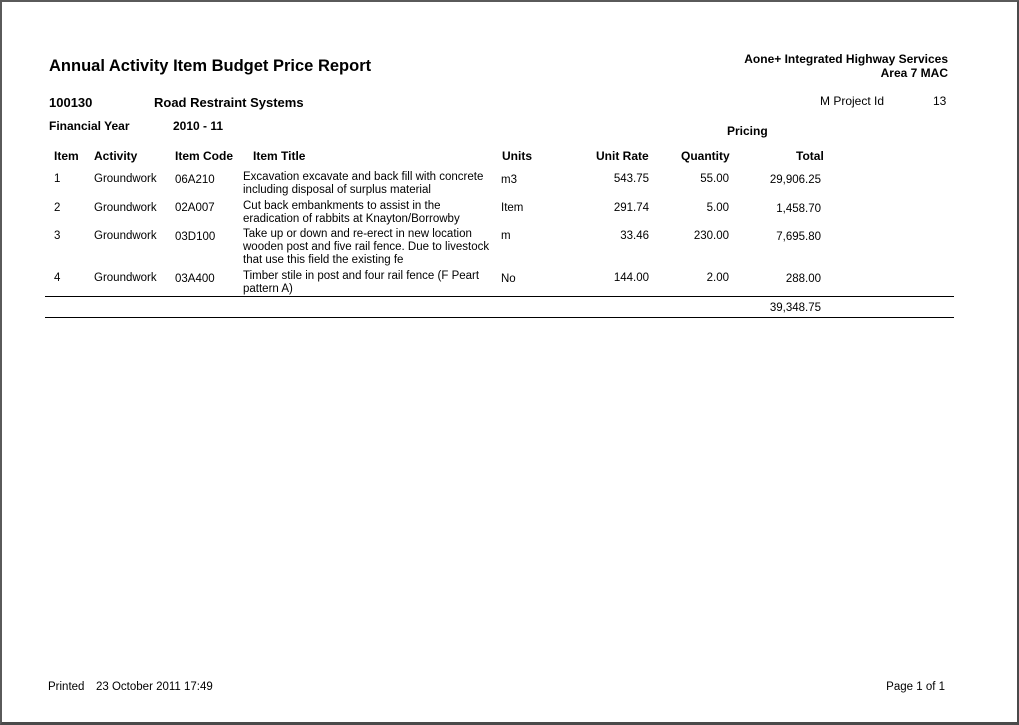 The height and width of the screenshot is (725, 1019). I want to click on company-name: Aone+ Integrated Highway Services, so click(846, 59).